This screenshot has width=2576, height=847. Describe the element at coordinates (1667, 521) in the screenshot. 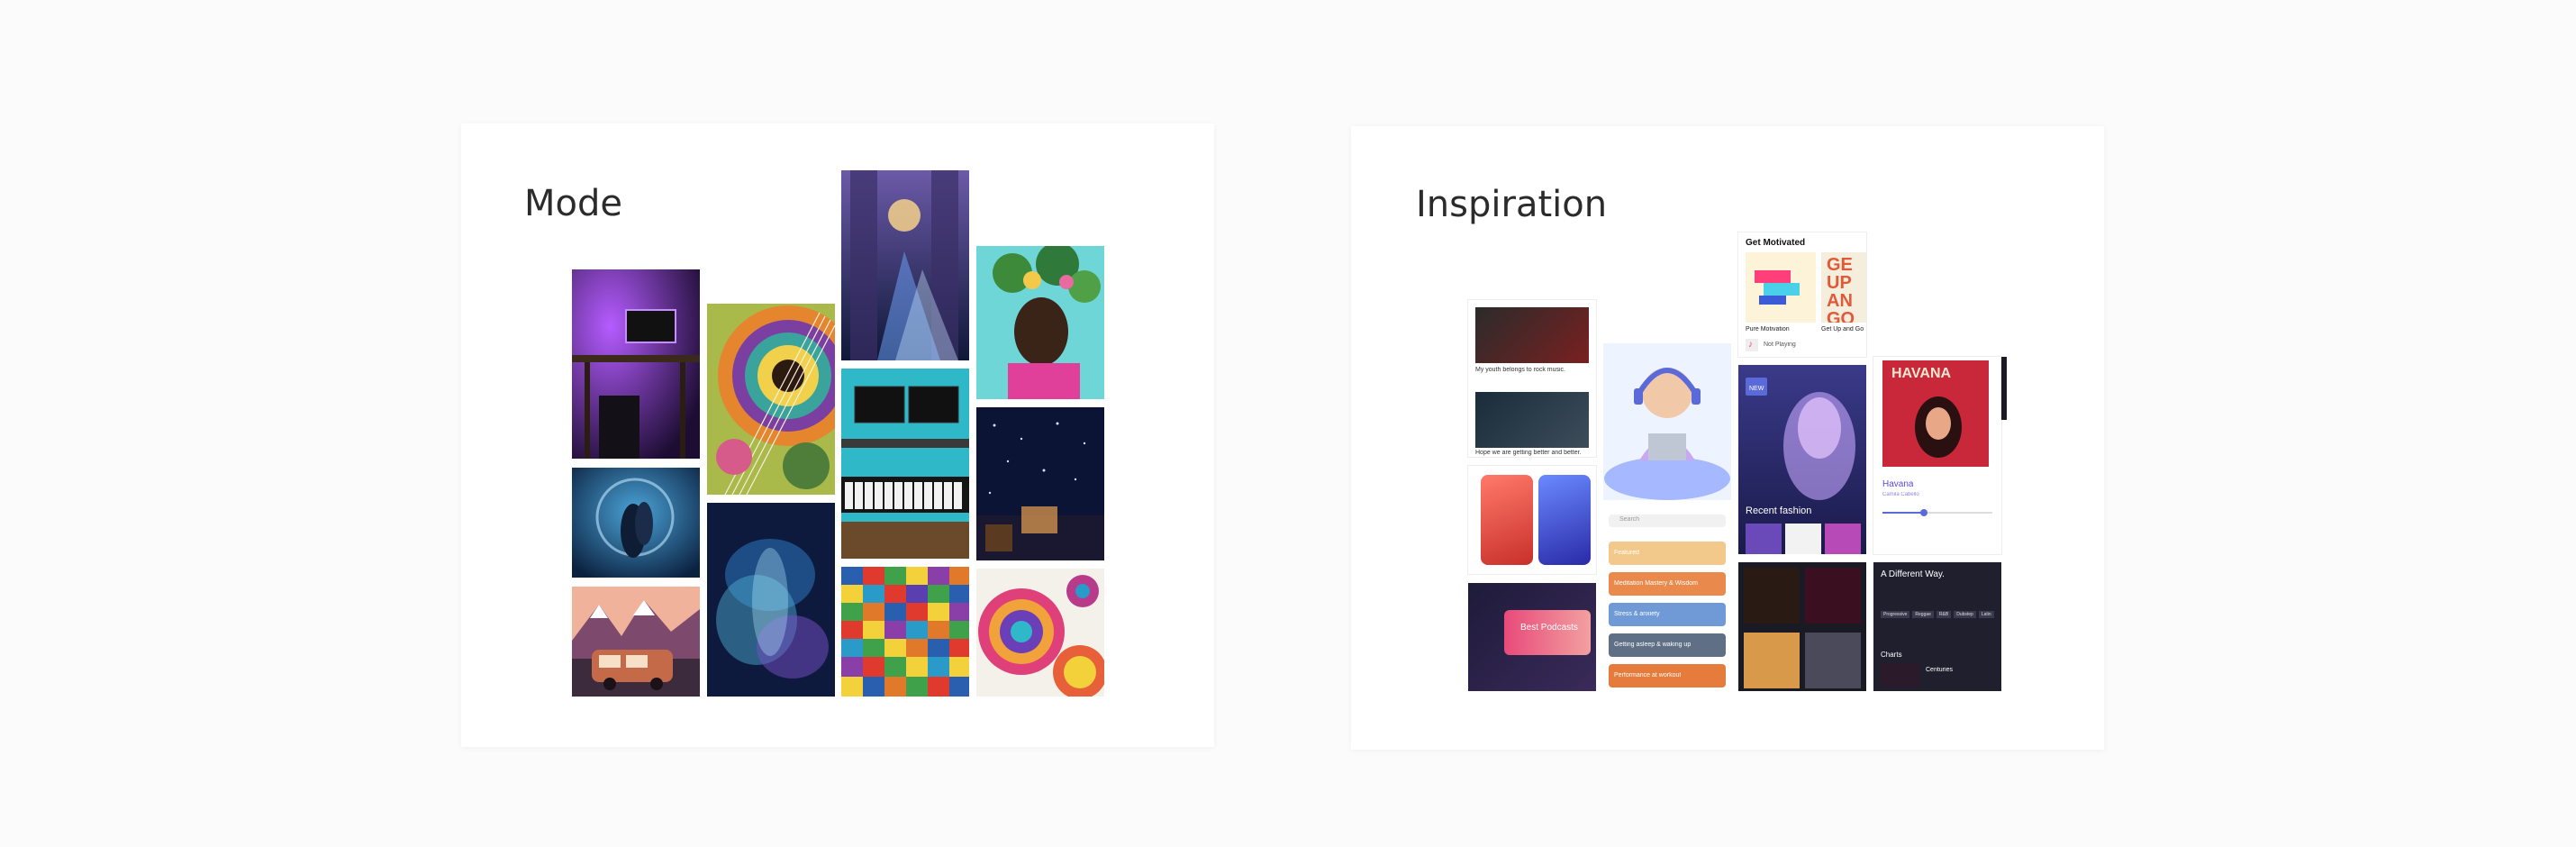

I see `search-input: Search` at that location.